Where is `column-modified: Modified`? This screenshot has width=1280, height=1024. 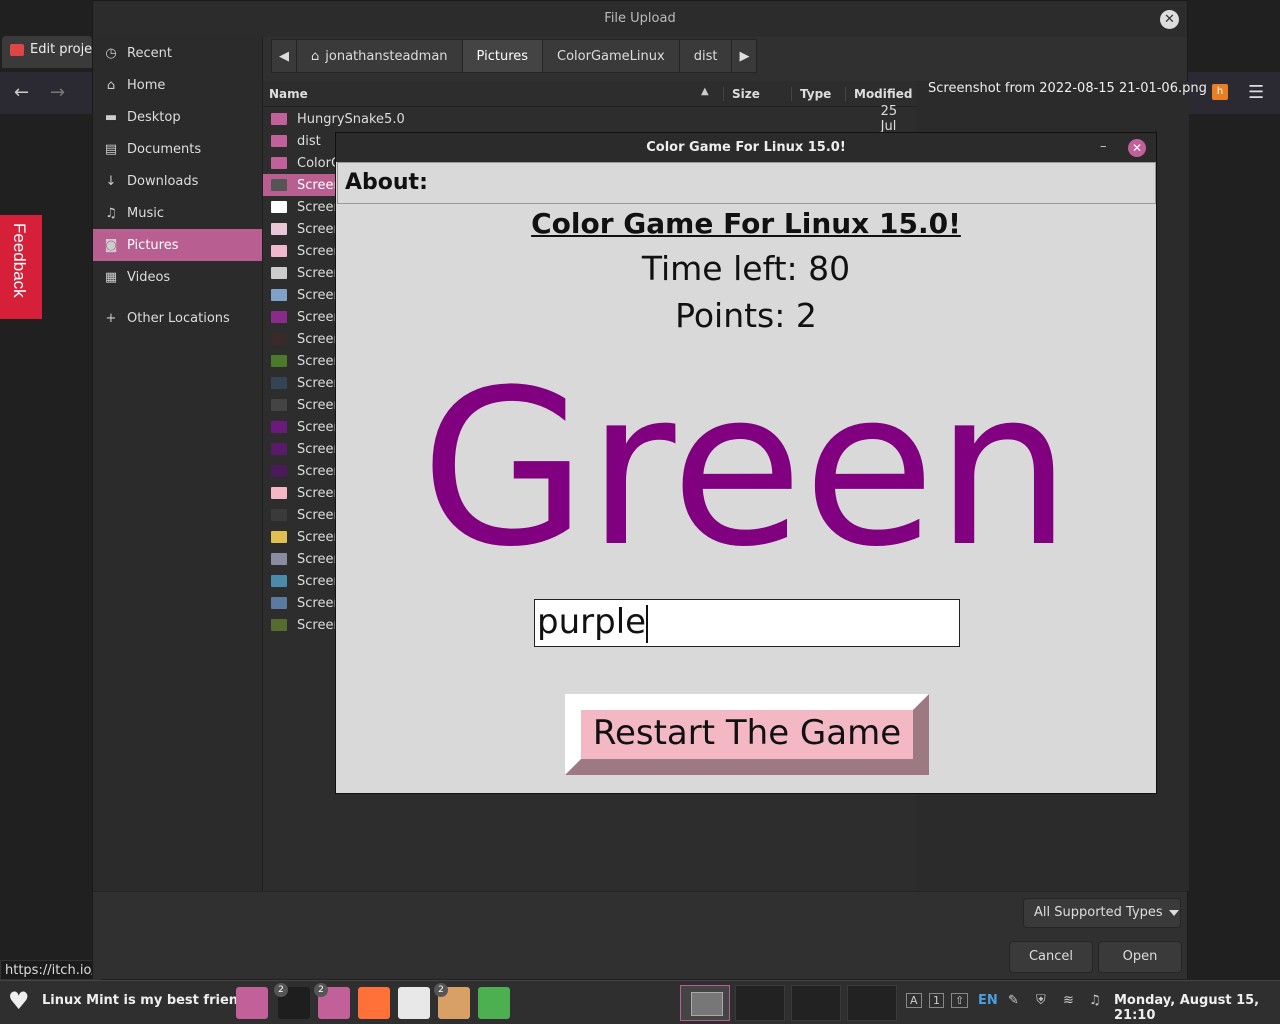
column-modified: Modified is located at coordinates (879, 93).